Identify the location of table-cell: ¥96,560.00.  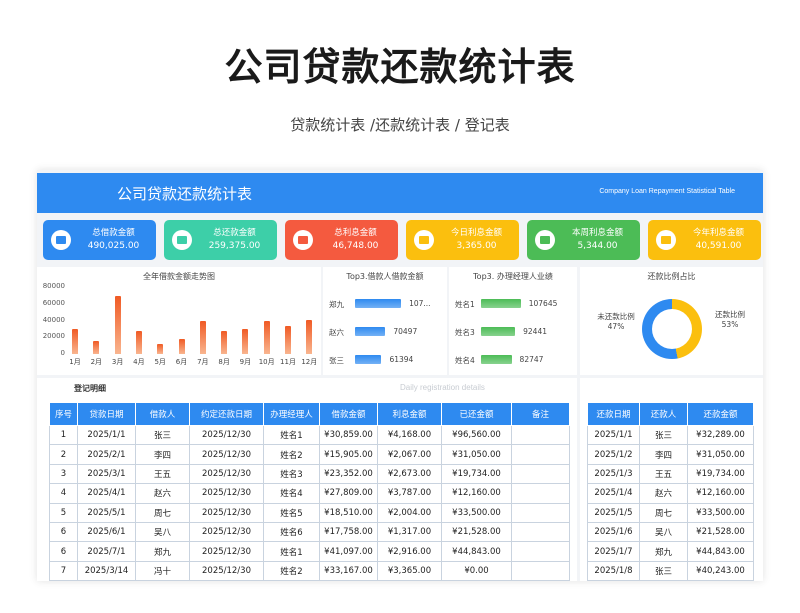
(476, 435).